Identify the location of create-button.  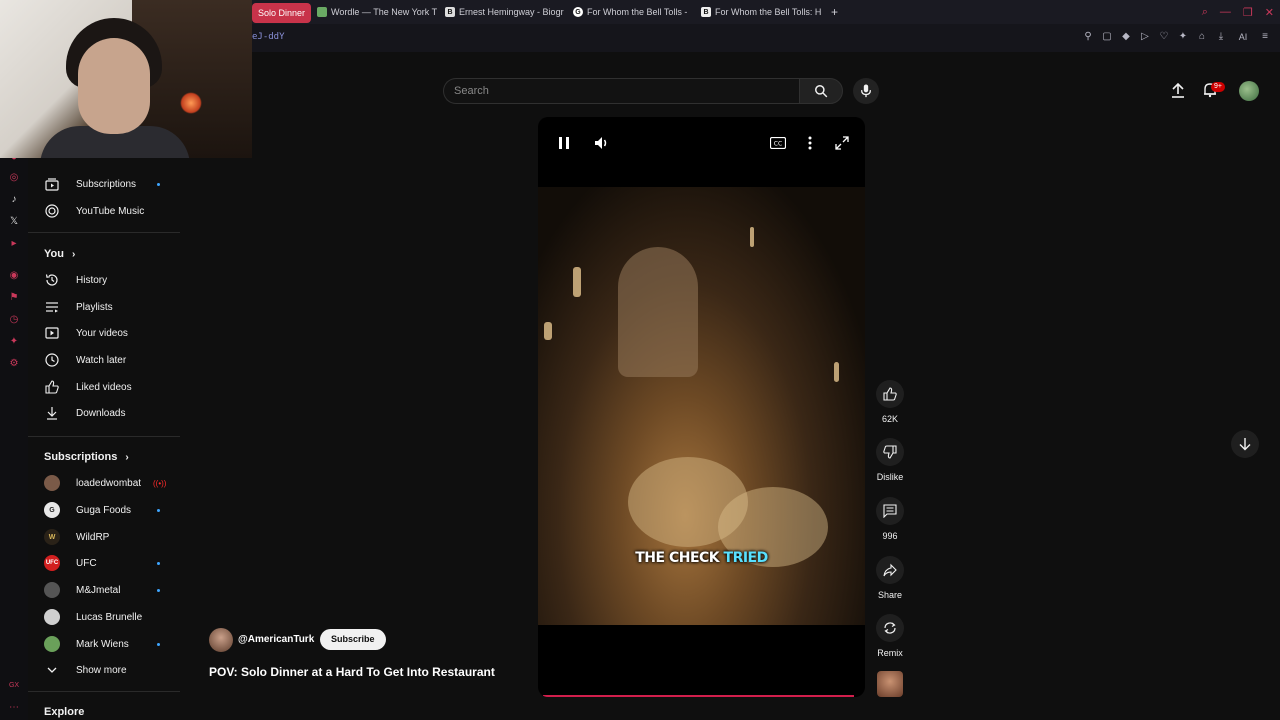
(1178, 92).